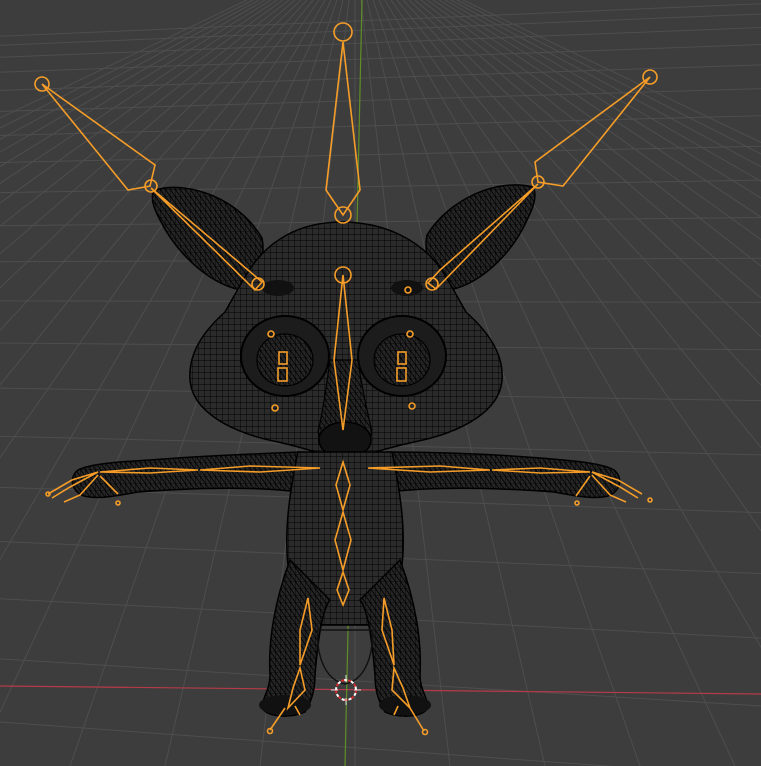 The image size is (761, 766). What do you see at coordinates (118, 503) in the screenshot?
I see `left-thumb-tip` at bounding box center [118, 503].